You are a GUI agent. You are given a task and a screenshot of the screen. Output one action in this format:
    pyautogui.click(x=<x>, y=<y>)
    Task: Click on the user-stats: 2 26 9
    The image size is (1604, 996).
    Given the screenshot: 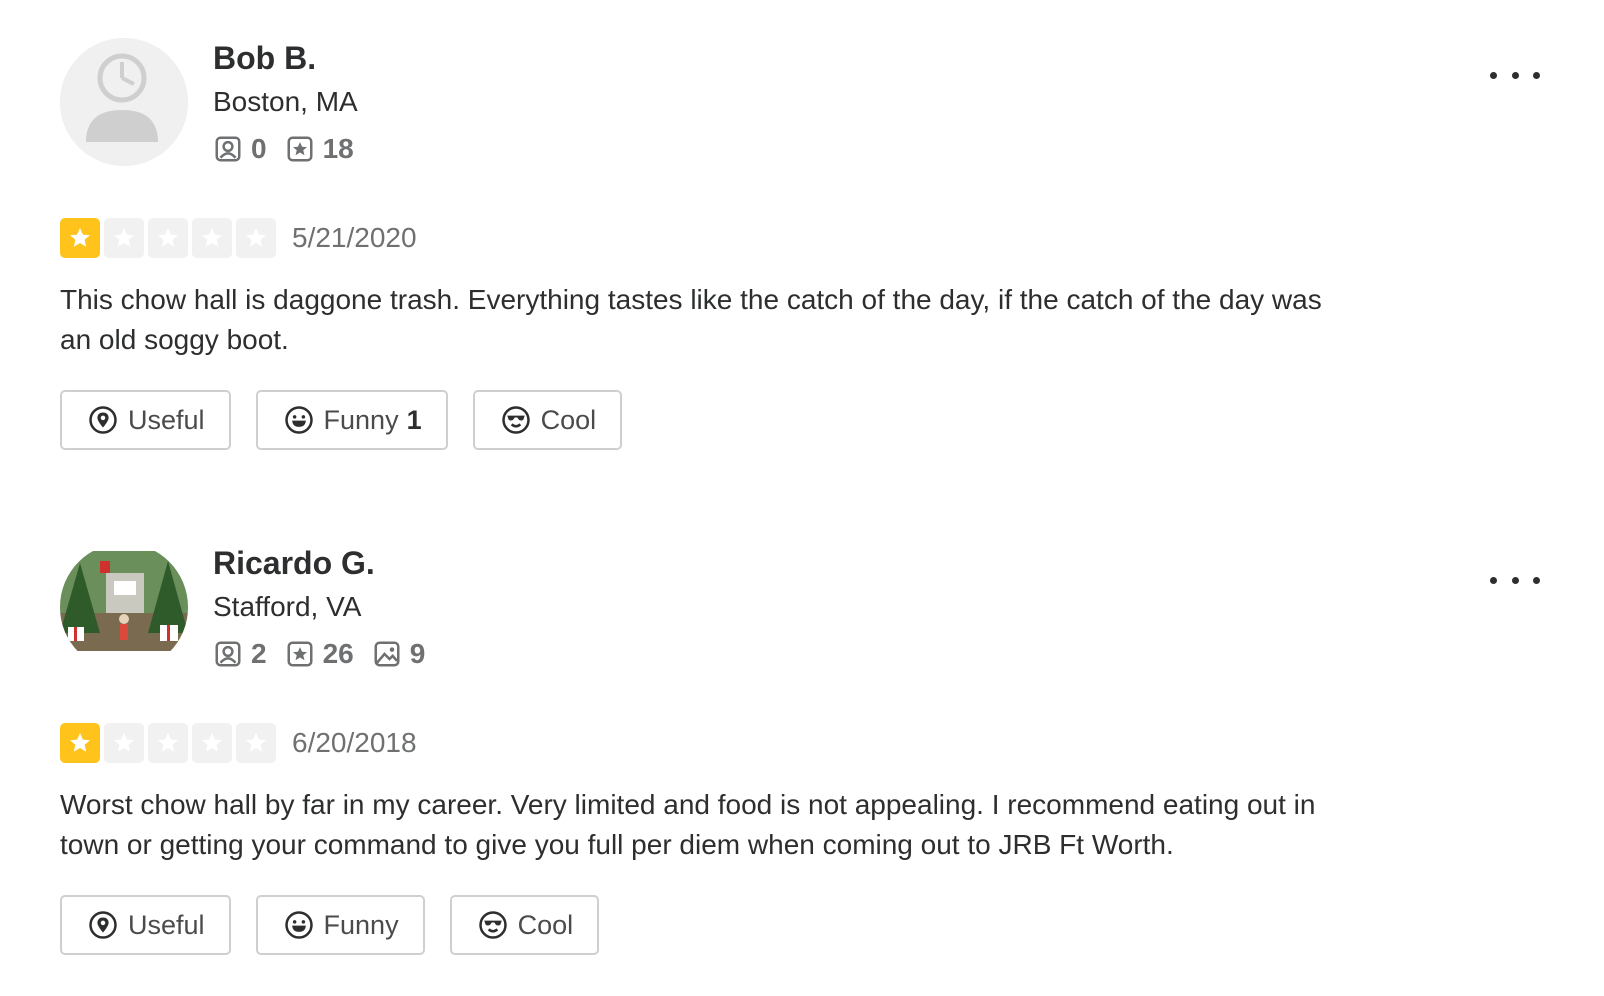 What is the action you would take?
    pyautogui.click(x=328, y=654)
    